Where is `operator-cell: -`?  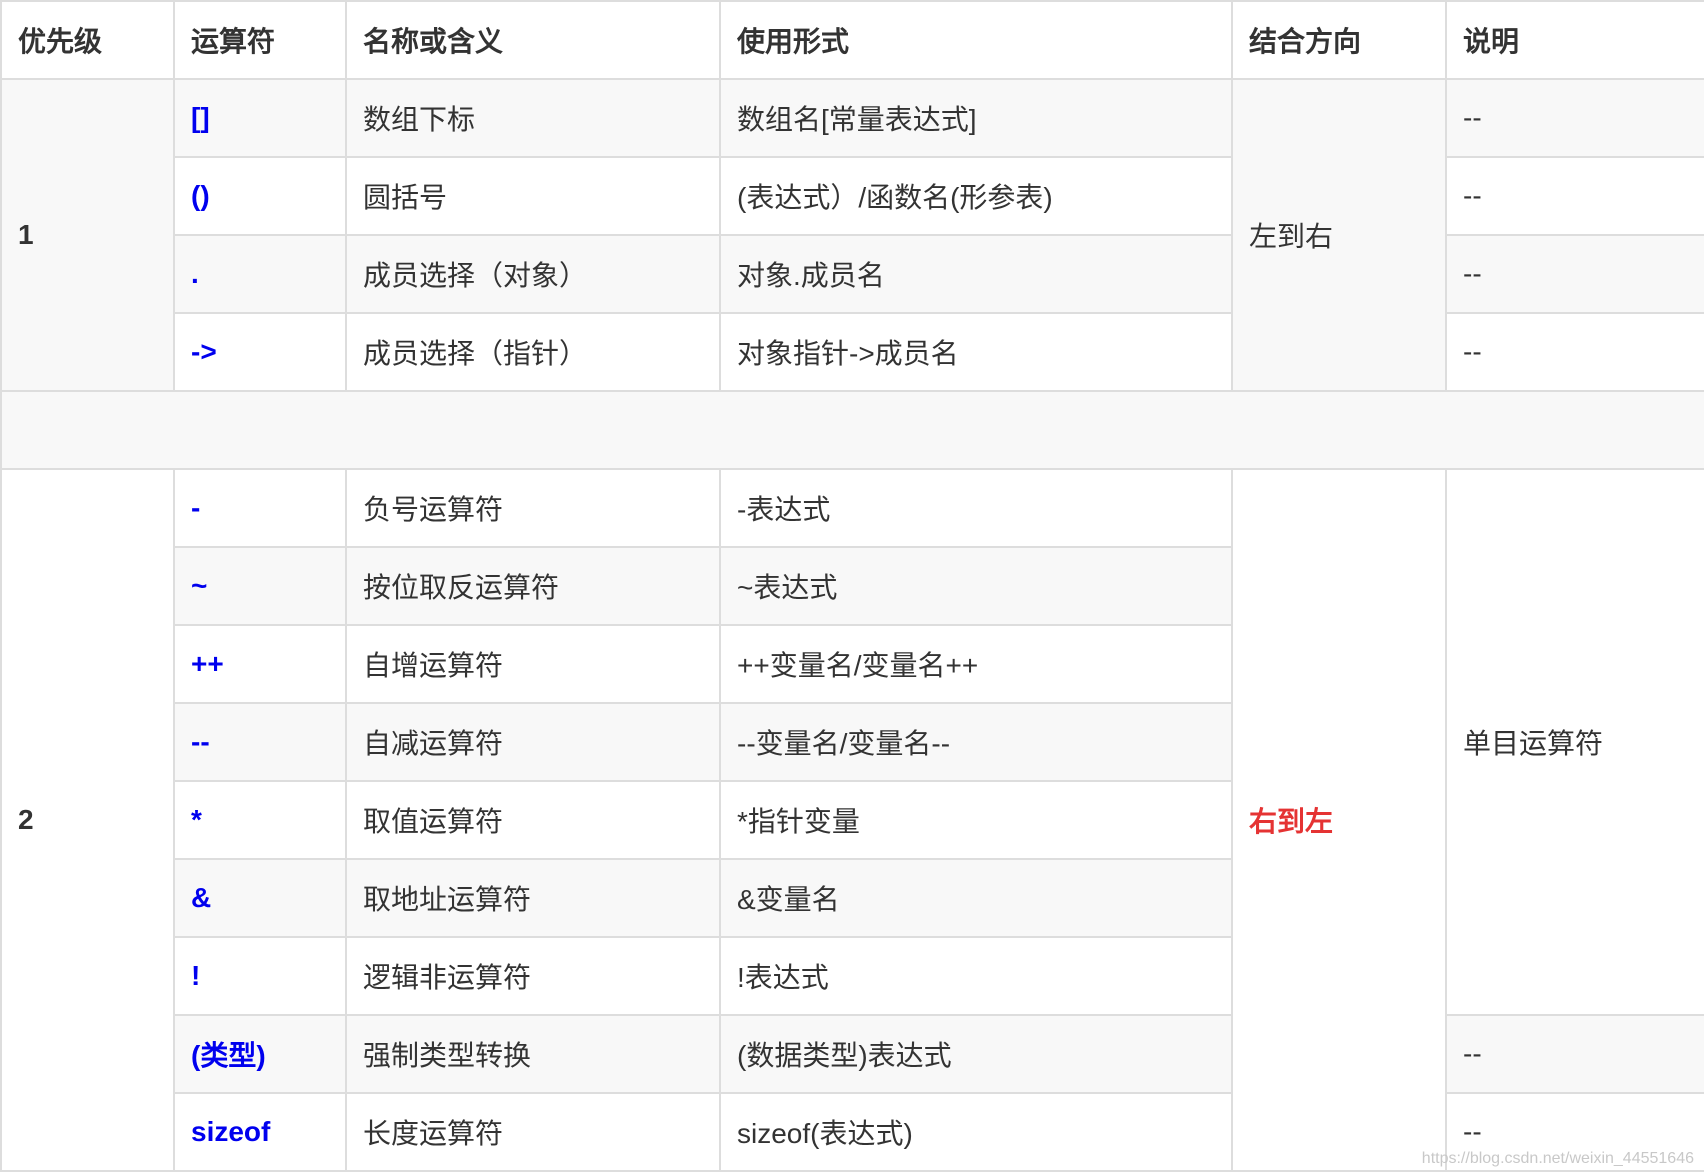 operator-cell: - is located at coordinates (260, 508).